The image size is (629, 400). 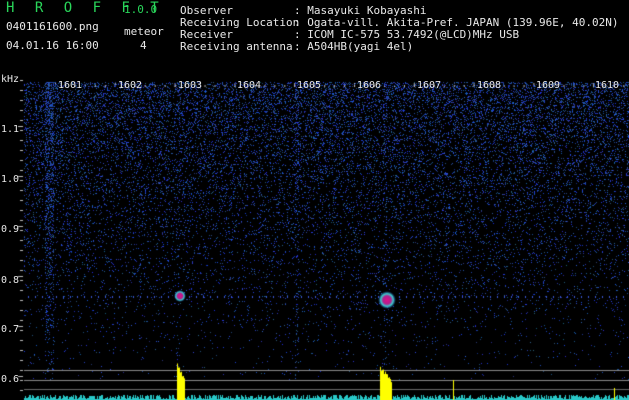 What do you see at coordinates (10, 280) in the screenshot?
I see `y-tick-0.8: 0.8` at bounding box center [10, 280].